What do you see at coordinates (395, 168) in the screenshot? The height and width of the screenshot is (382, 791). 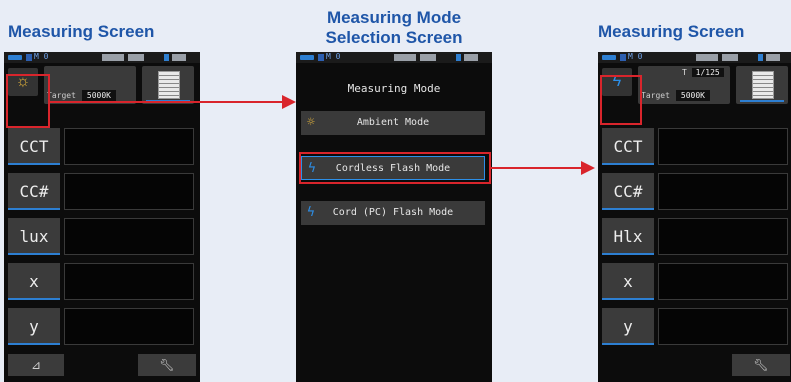 I see `highlight-box-middle` at bounding box center [395, 168].